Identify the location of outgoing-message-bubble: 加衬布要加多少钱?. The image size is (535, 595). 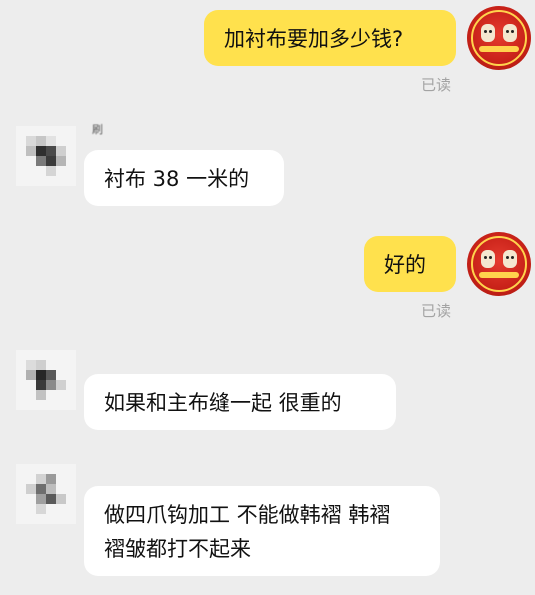
(330, 38).